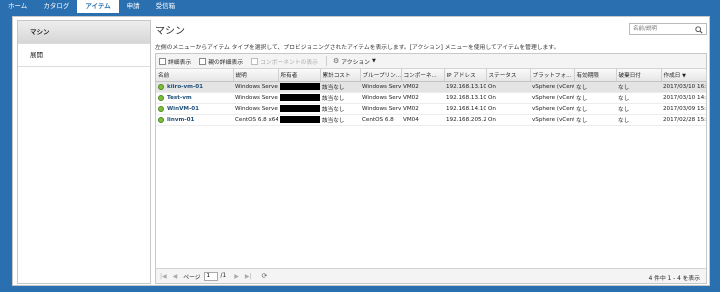 The height and width of the screenshot is (292, 720). I want to click on view-parent-details-label: 親の詳細表示, so click(225, 62).